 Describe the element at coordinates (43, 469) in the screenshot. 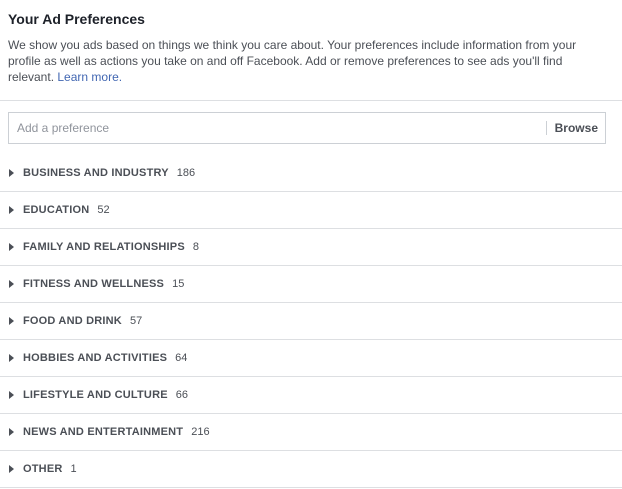

I see `category-label: OTHER` at that location.